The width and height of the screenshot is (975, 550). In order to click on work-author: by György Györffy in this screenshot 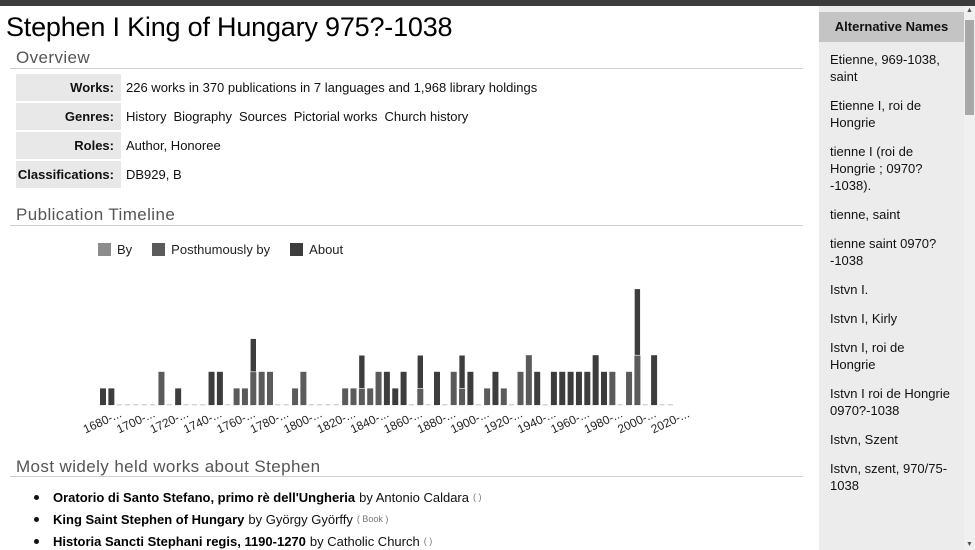, I will do `click(300, 519)`.